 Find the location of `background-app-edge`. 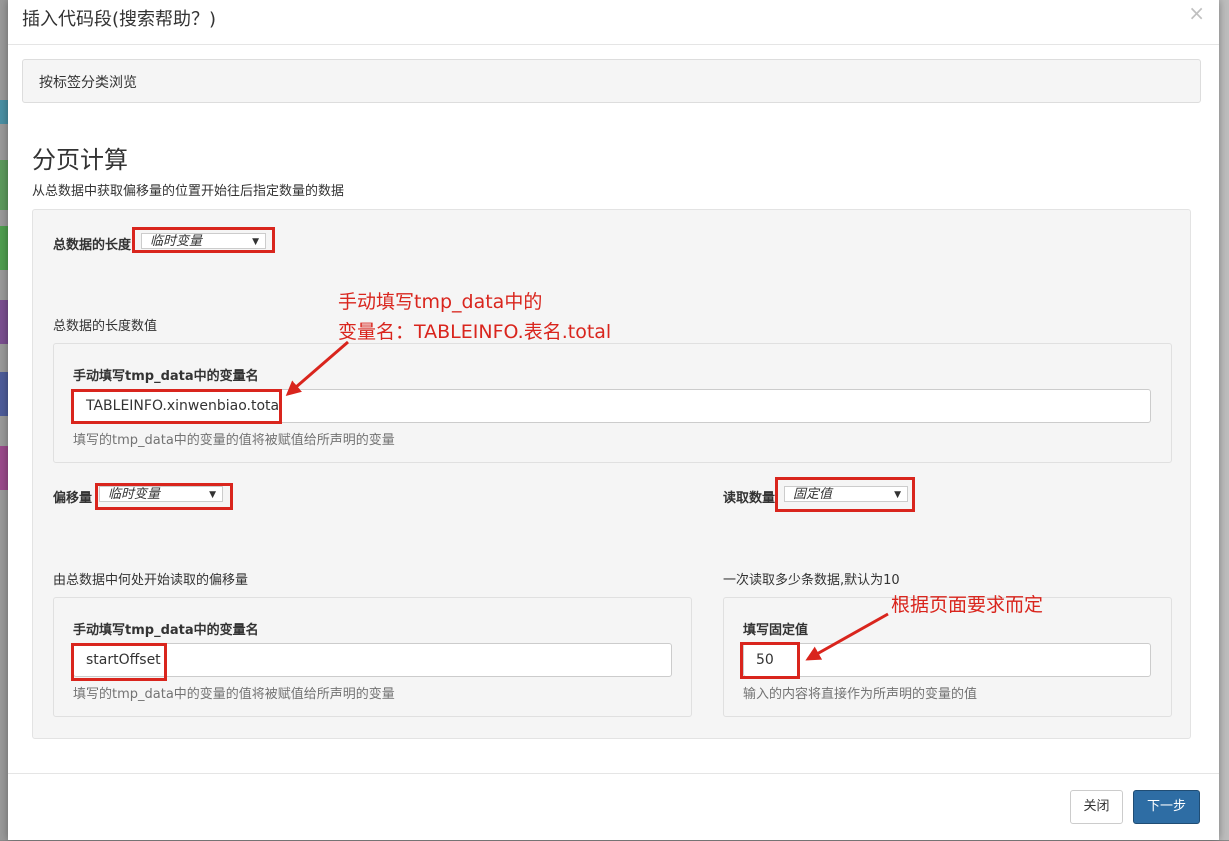

background-app-edge is located at coordinates (4, 420).